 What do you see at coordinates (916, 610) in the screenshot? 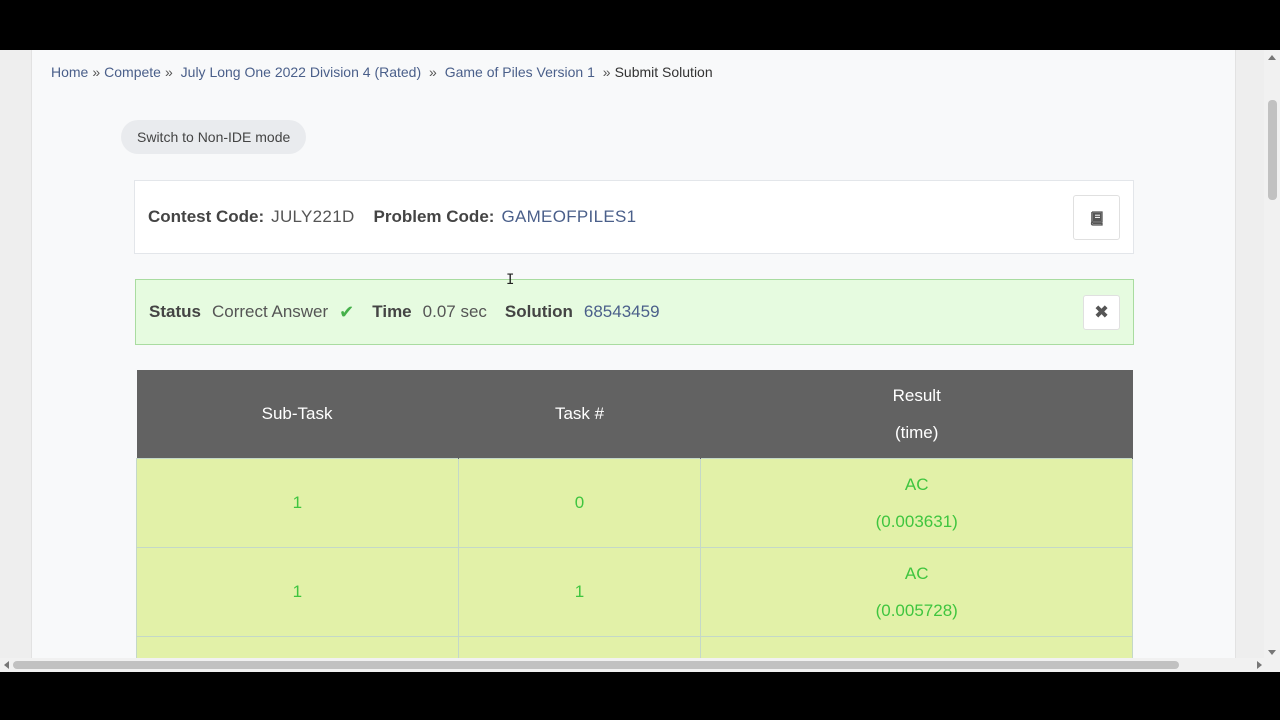
I see `result-time: (0.005728)` at bounding box center [916, 610].